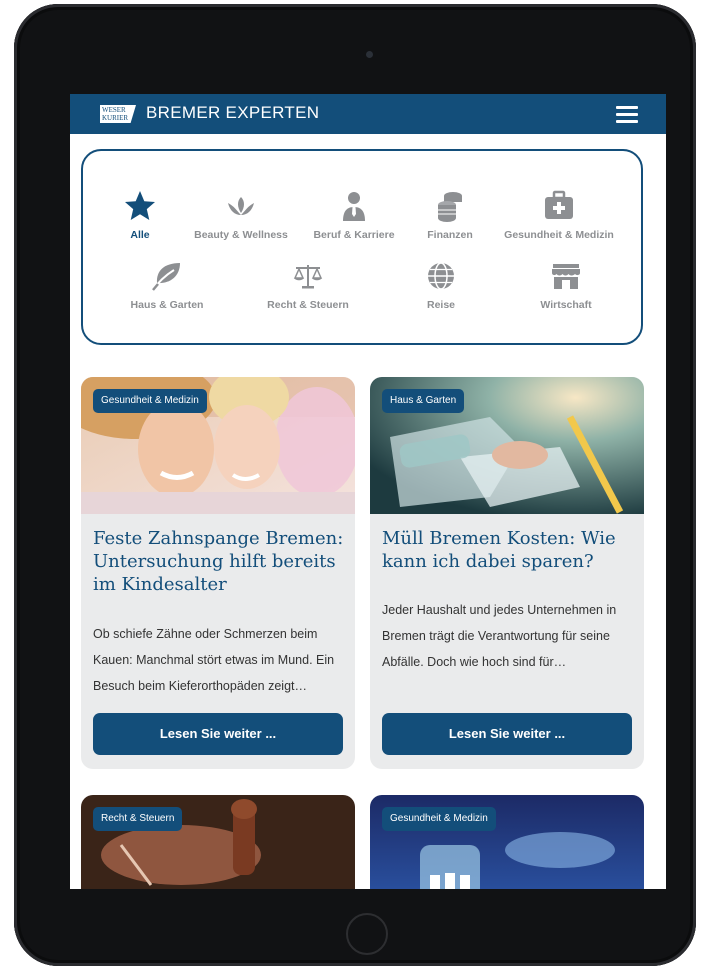 This screenshot has width=705, height=968. I want to click on leaf-icon, so click(166, 277).